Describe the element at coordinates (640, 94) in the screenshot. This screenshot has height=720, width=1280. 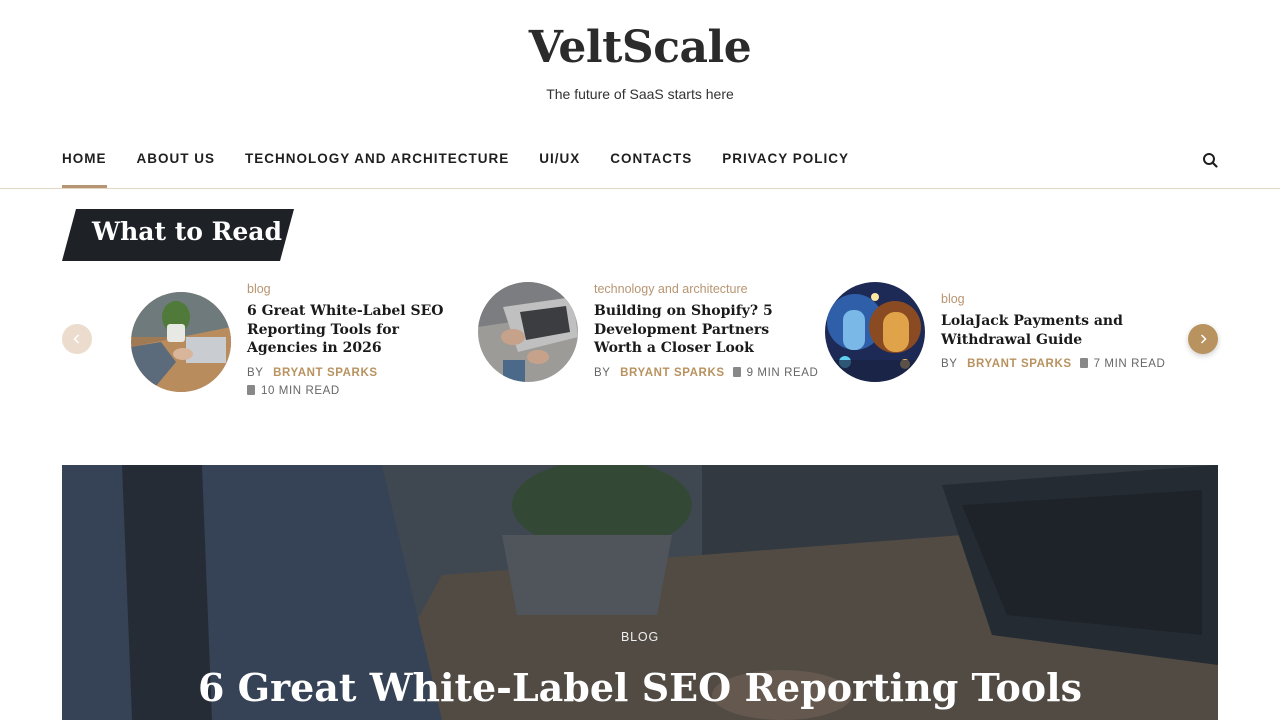
I see `site-tagline: The future of SaaS starts here` at that location.